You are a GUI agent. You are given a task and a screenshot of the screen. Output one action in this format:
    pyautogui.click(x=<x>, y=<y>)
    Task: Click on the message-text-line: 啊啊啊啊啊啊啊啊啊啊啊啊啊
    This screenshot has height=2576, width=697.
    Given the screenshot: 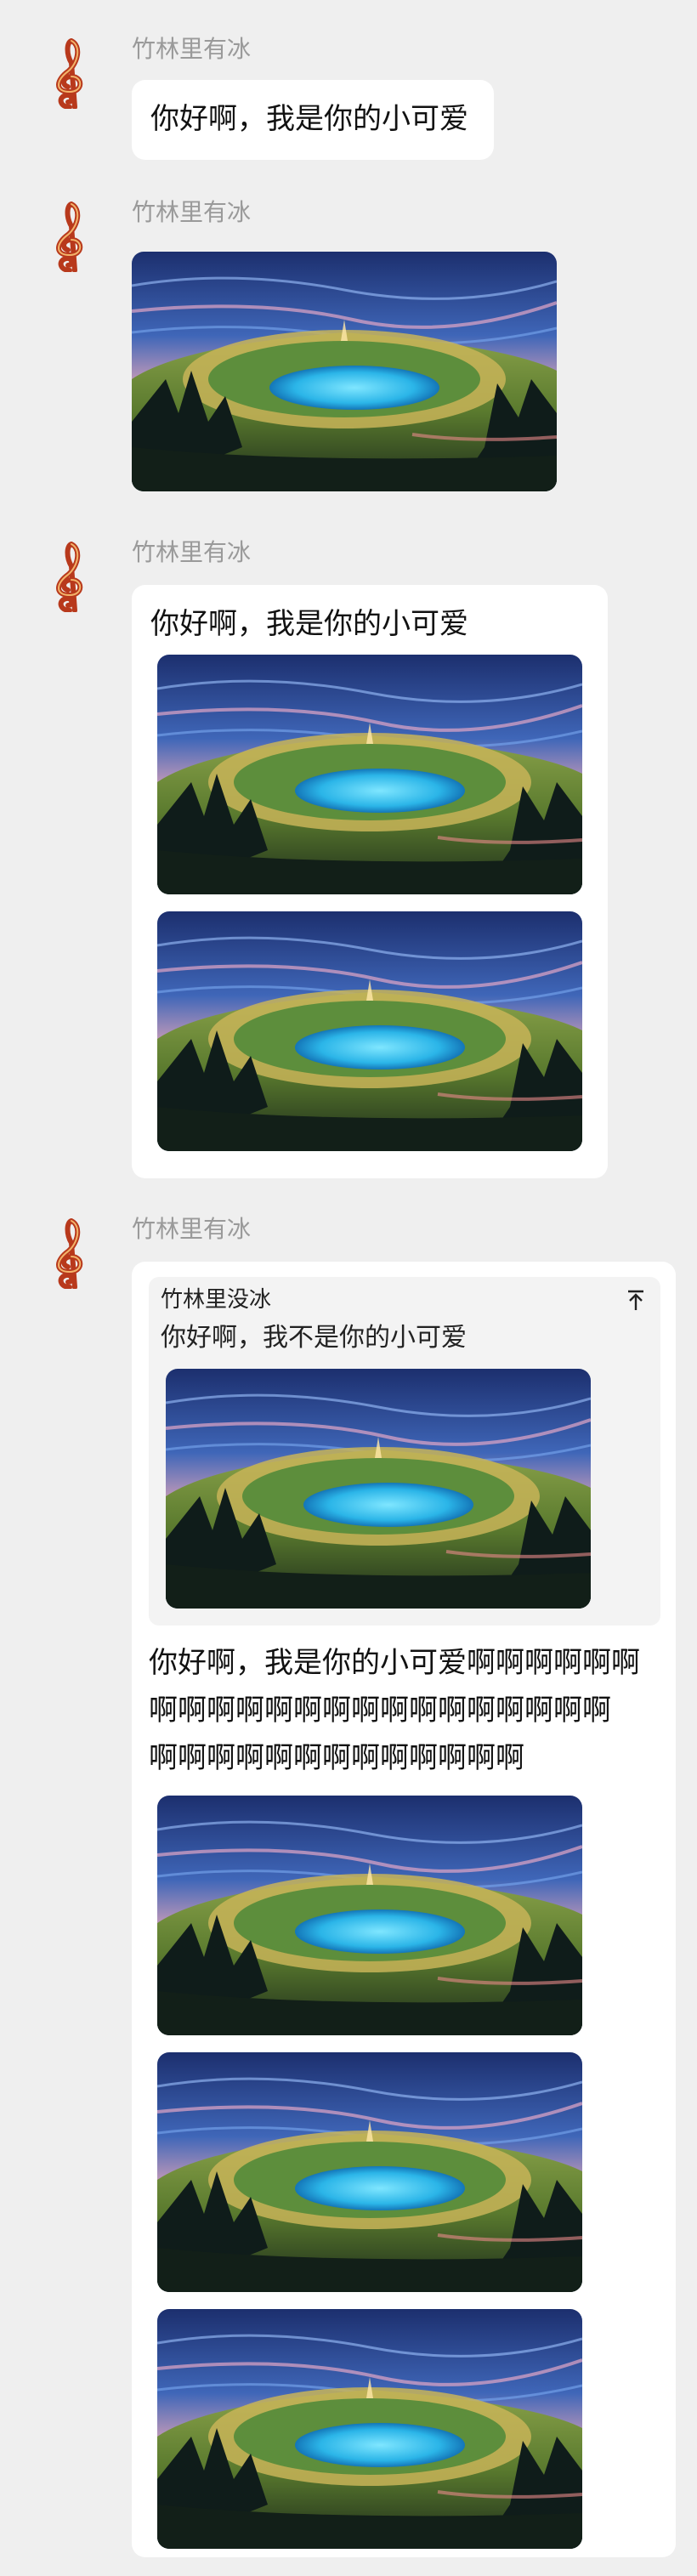 What is the action you would take?
    pyautogui.click(x=336, y=1758)
    